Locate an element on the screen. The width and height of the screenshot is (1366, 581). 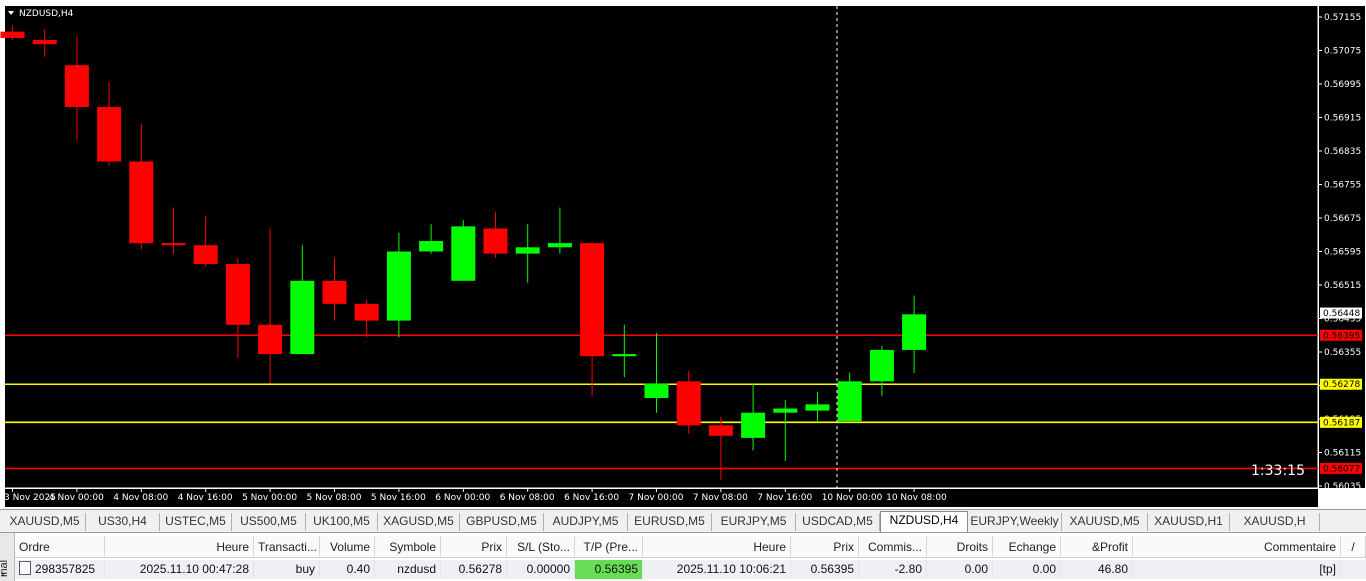
time-tick-label: 5 Nov 16:00 is located at coordinates (398, 498).